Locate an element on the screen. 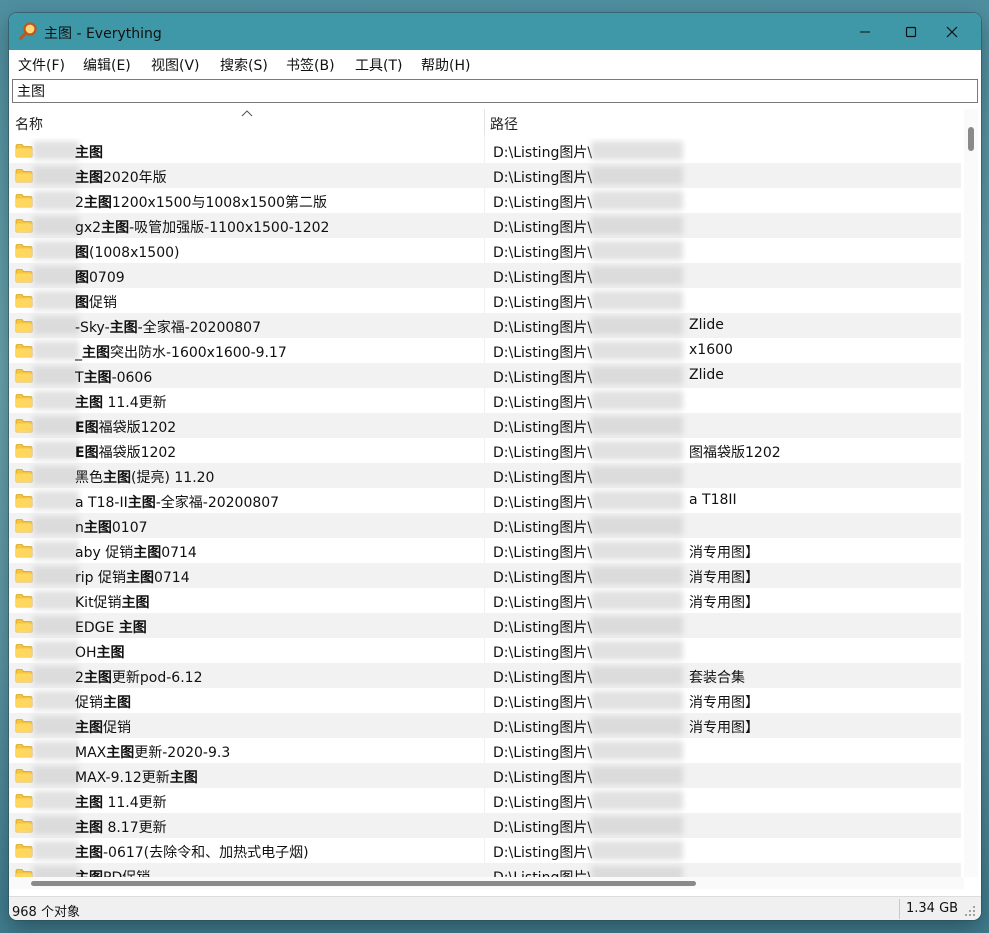  menu-view: 视图(V) is located at coordinates (175, 65).